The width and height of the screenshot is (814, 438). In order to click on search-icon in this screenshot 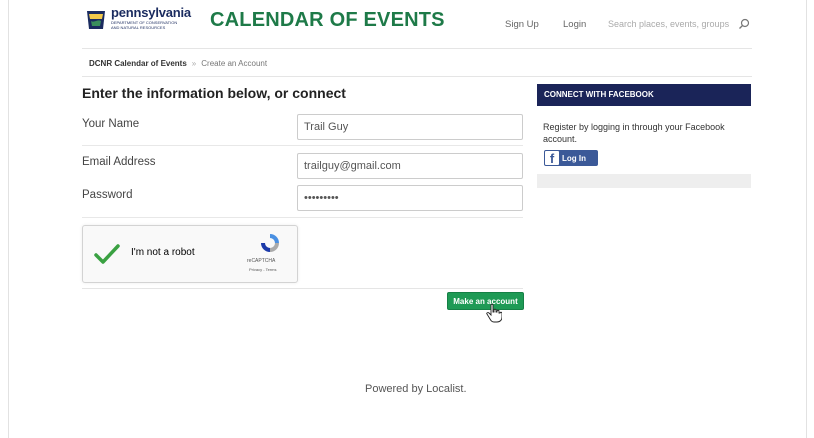, I will do `click(744, 24)`.